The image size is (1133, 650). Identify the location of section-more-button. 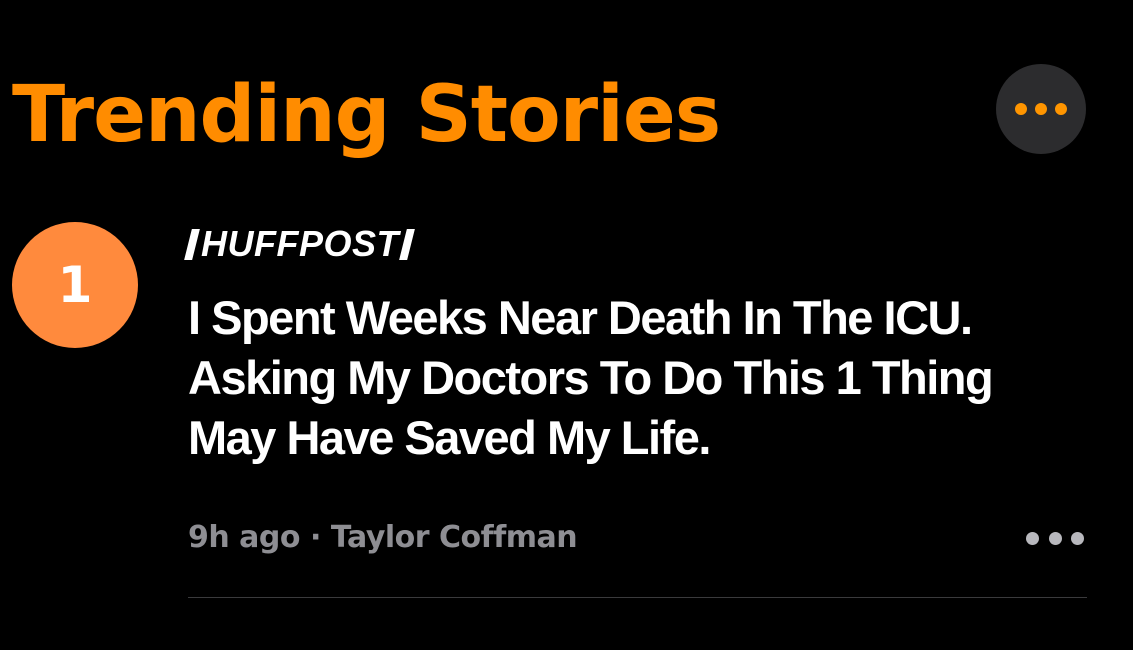
(1041, 109).